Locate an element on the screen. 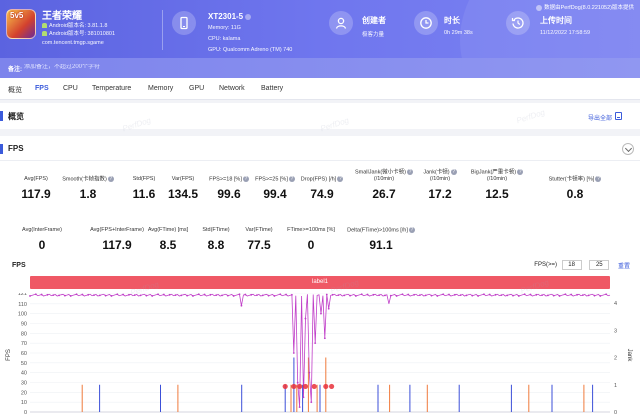 This screenshot has width=640, height=419. y-tick-label: 30 is located at coordinates (24, 383).